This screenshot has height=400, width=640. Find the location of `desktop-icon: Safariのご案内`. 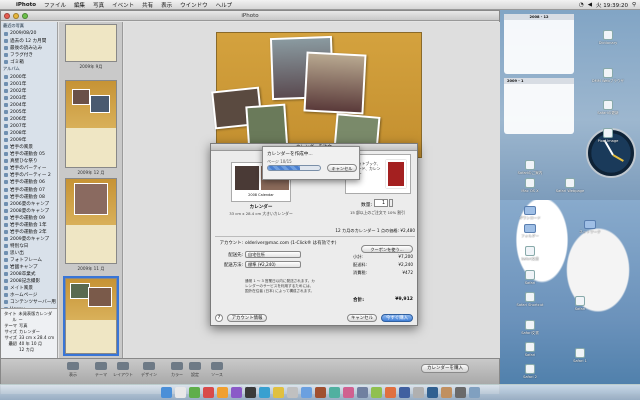

desktop-icon: Safariのご案内 is located at coordinates (530, 168).